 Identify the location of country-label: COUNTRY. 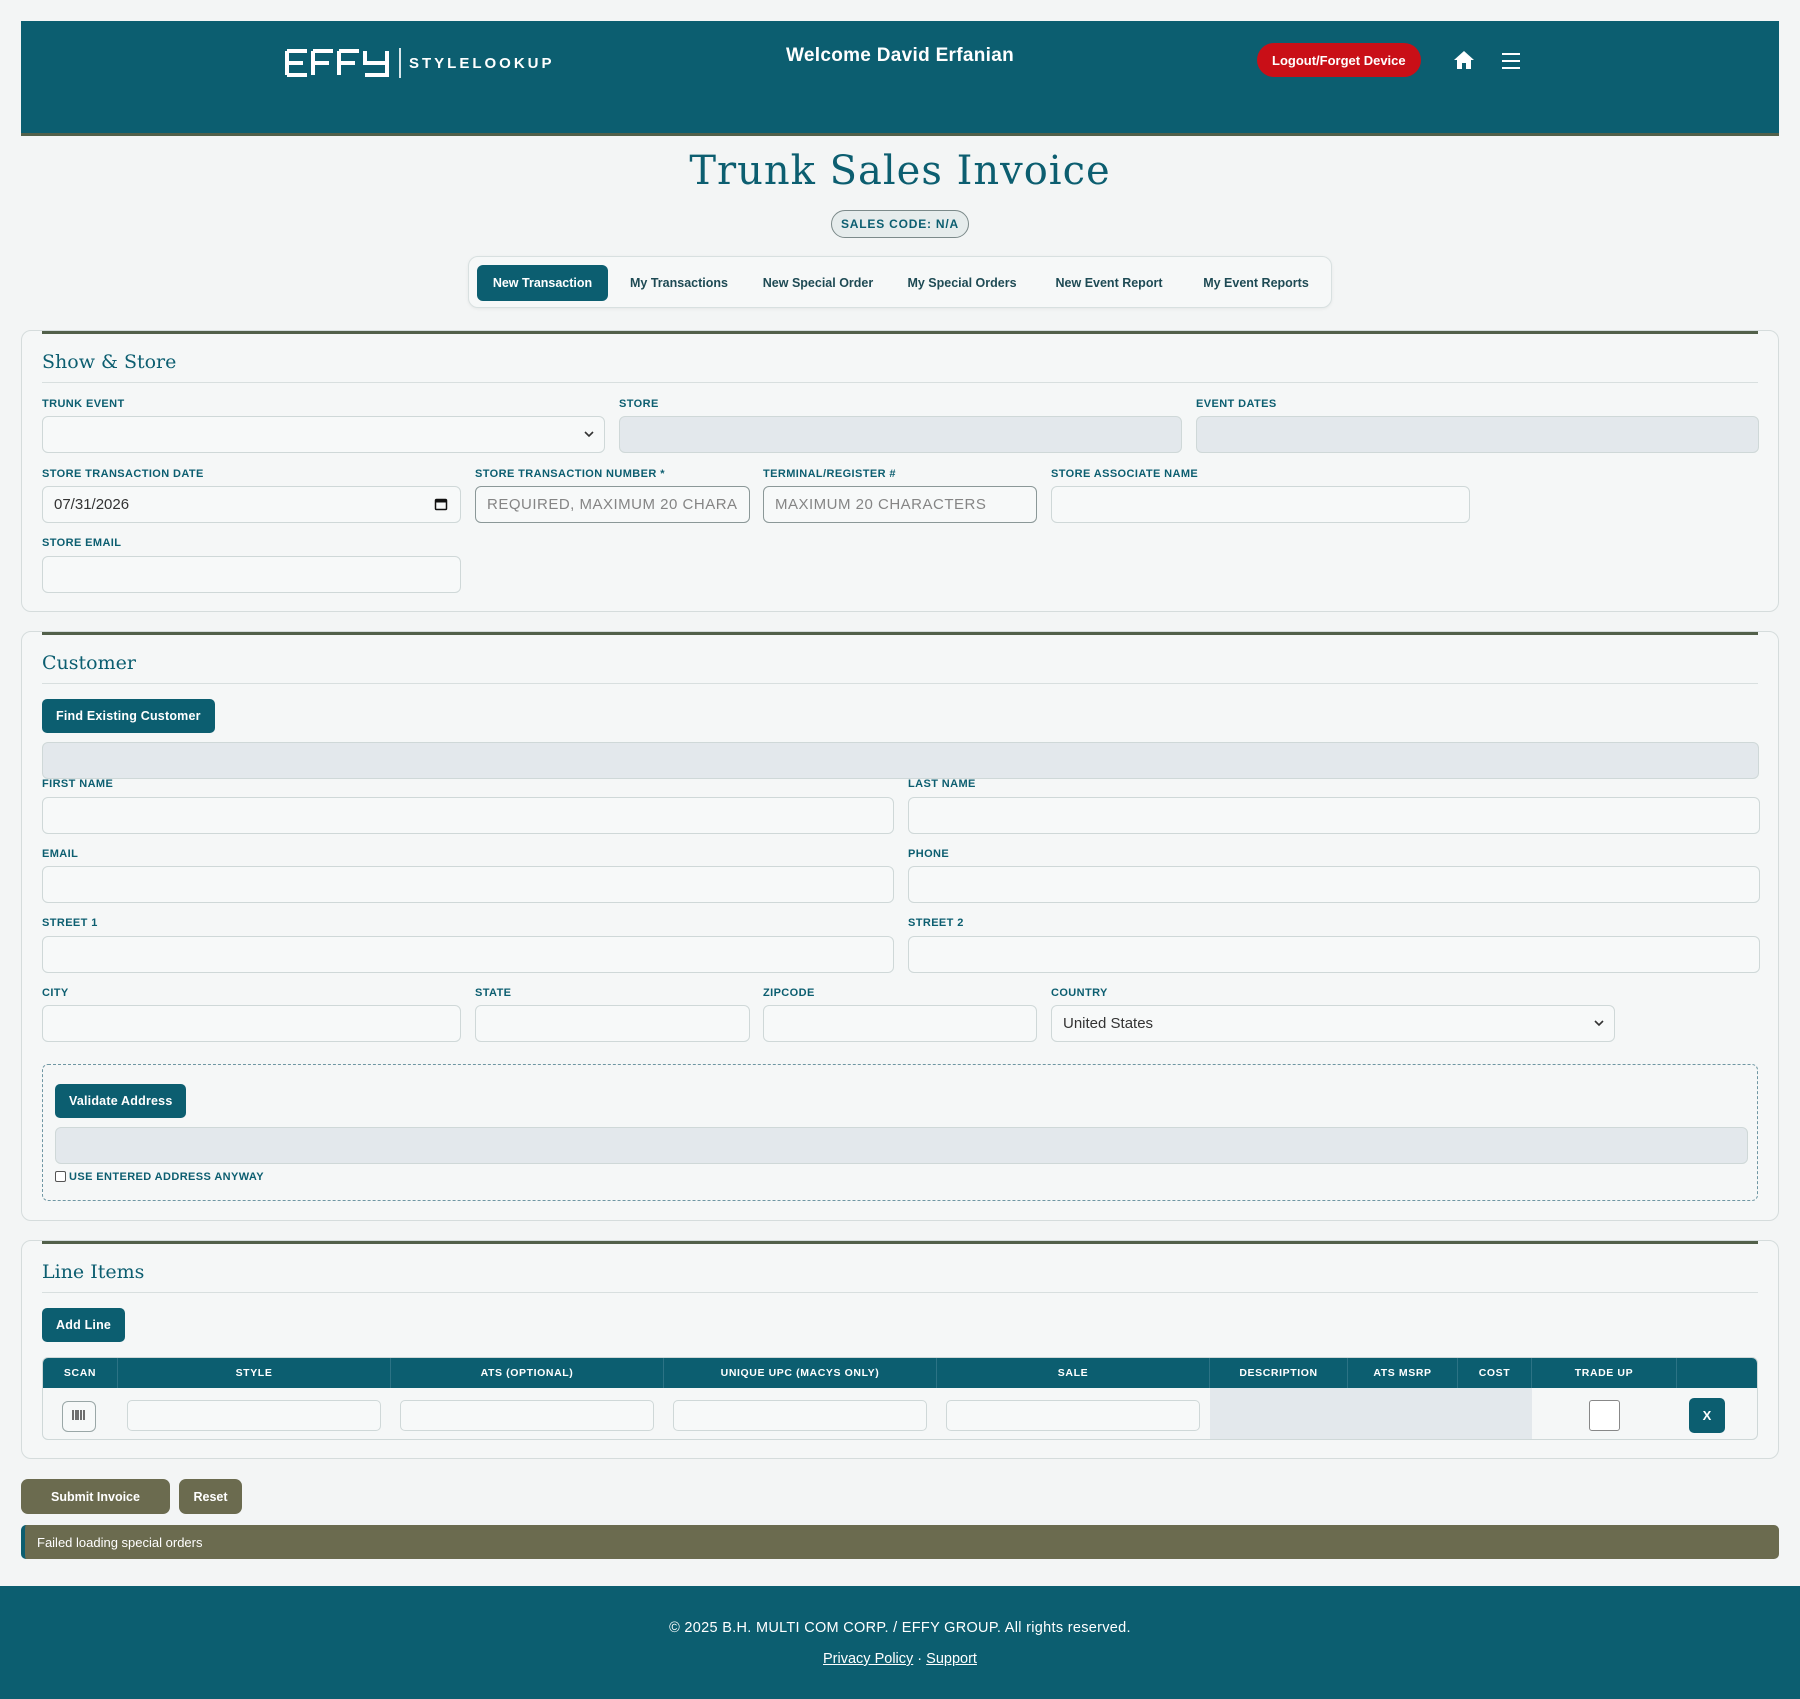
(1079, 993).